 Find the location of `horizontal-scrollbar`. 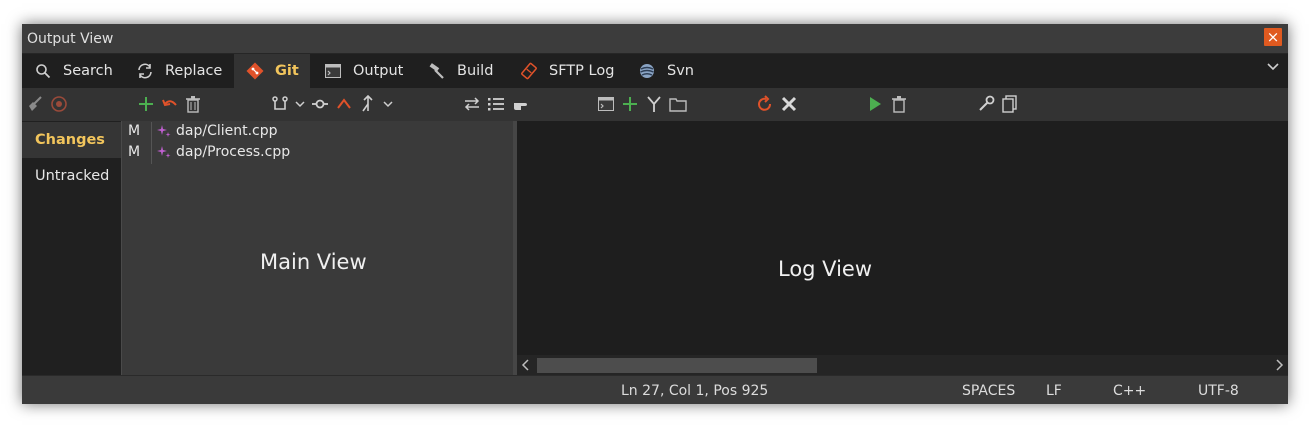

horizontal-scrollbar is located at coordinates (902, 365).